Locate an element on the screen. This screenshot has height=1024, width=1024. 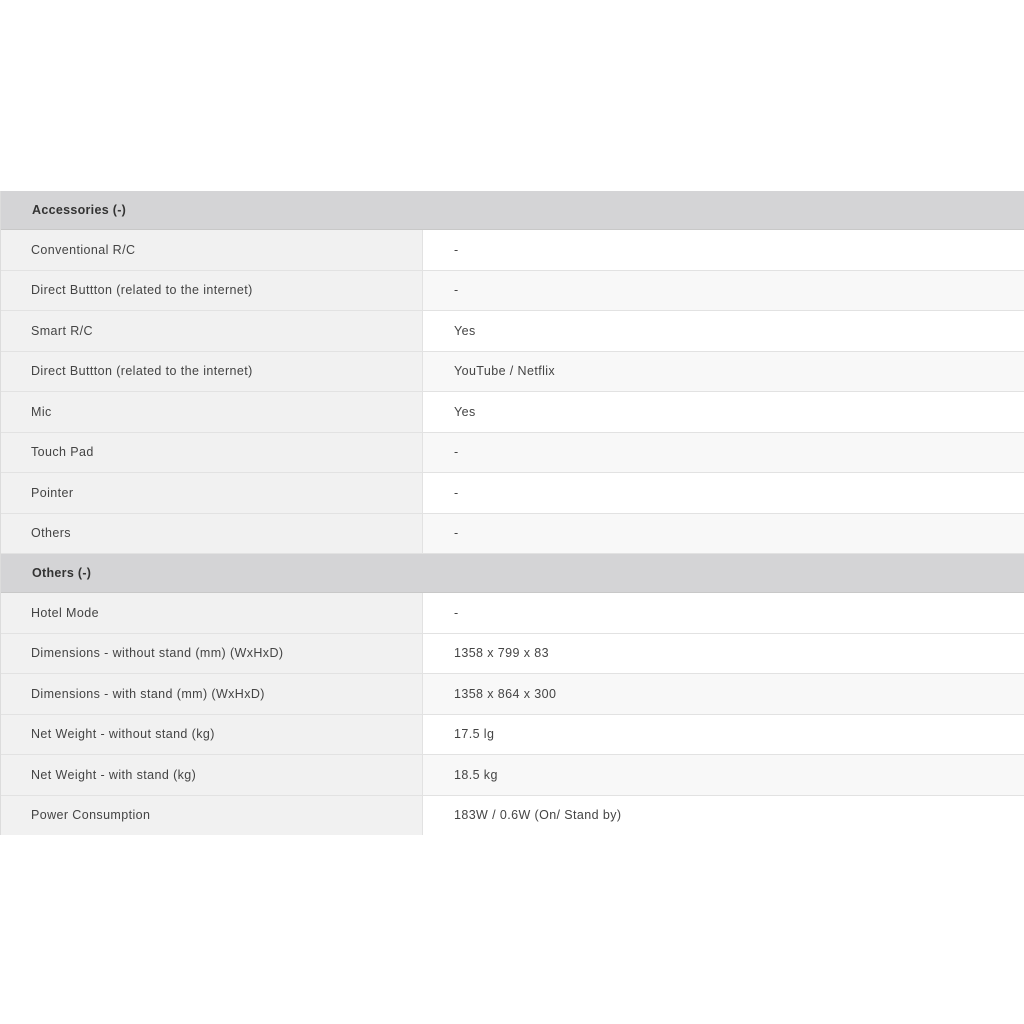
table-row: Others - is located at coordinates (512, 533).